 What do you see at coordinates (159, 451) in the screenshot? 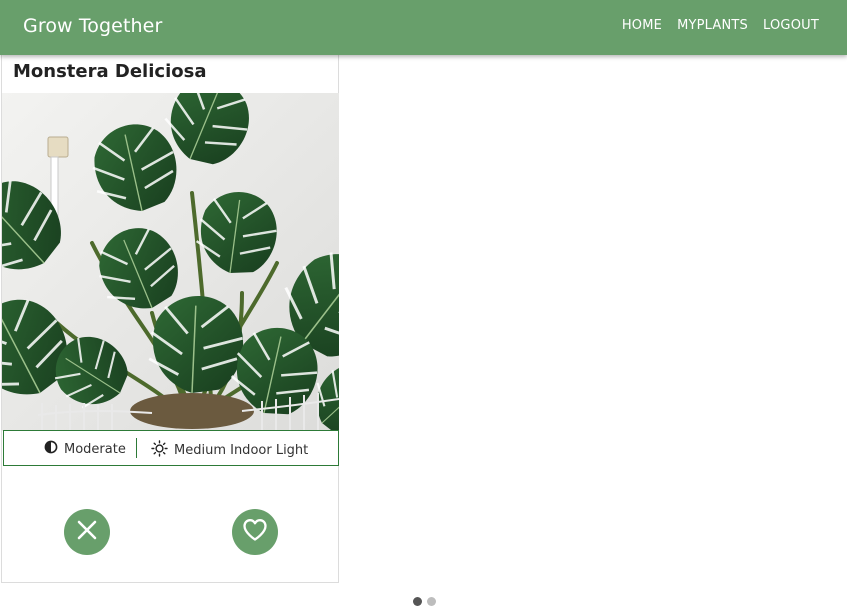
I see `sun-icon` at bounding box center [159, 451].